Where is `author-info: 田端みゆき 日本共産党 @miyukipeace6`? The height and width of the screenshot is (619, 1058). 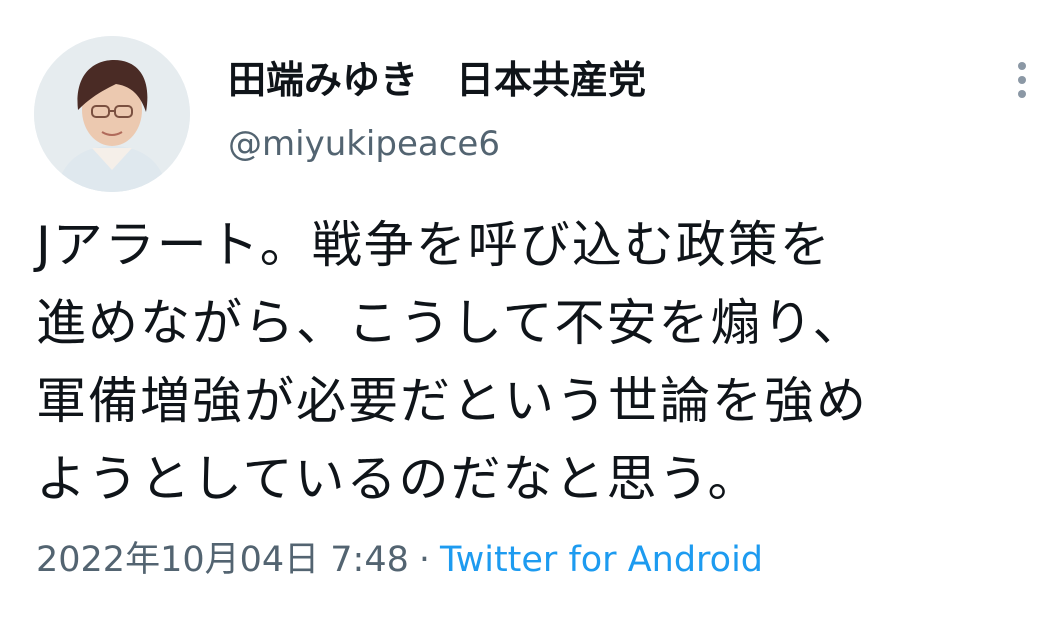 author-info: 田端みゆき 日本共産党 @miyukipeace6 is located at coordinates (437, 109).